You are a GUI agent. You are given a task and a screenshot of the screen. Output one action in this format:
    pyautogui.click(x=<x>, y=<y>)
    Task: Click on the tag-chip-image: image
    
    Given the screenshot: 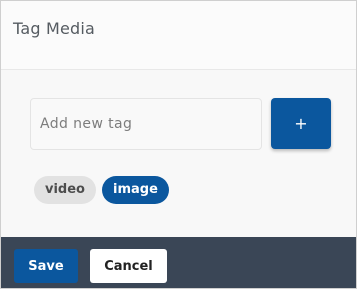 What is the action you would take?
    pyautogui.click(x=135, y=190)
    